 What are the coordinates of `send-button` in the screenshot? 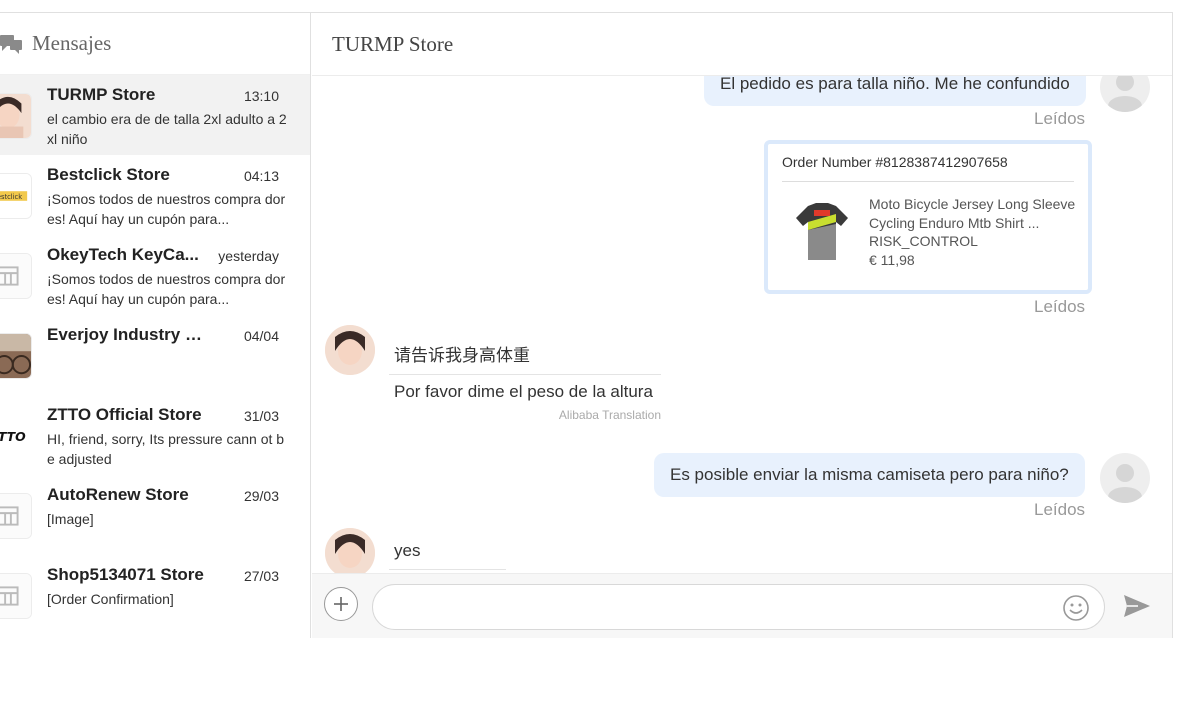 It's located at (1137, 606).